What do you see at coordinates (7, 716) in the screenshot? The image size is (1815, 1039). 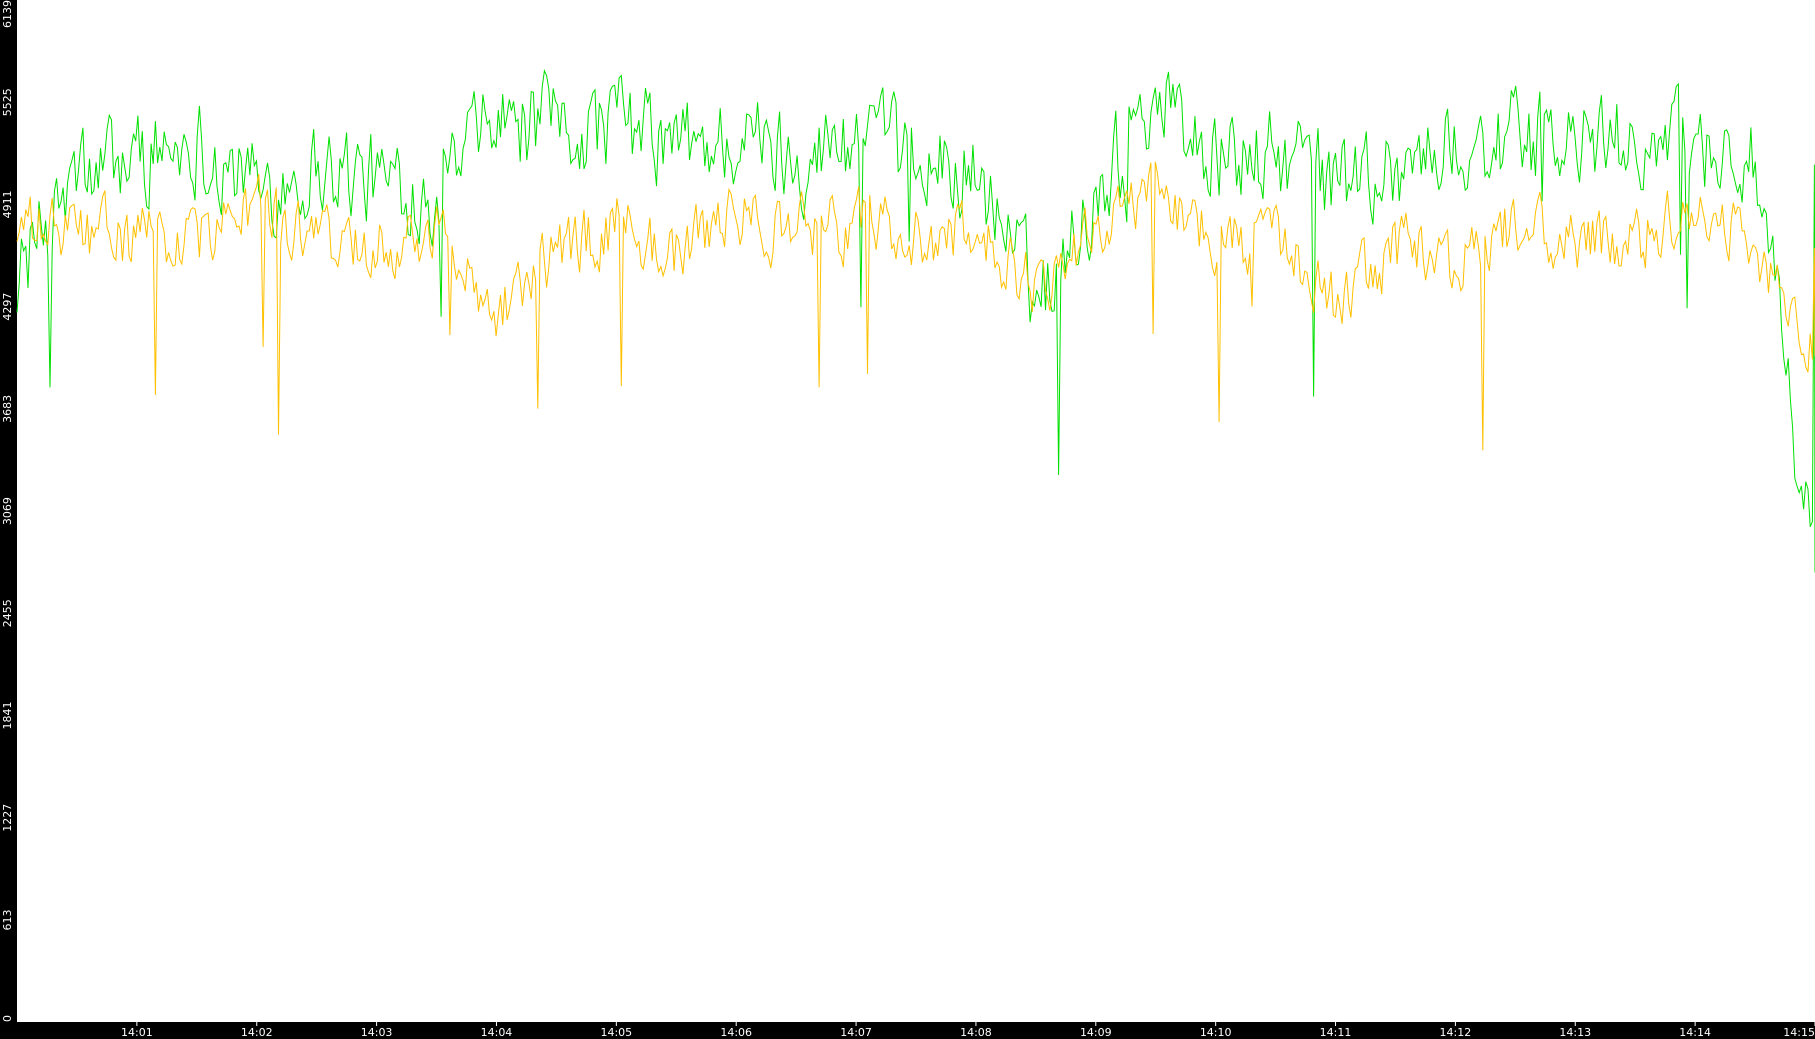 I see `y-tick-label: 1841` at bounding box center [7, 716].